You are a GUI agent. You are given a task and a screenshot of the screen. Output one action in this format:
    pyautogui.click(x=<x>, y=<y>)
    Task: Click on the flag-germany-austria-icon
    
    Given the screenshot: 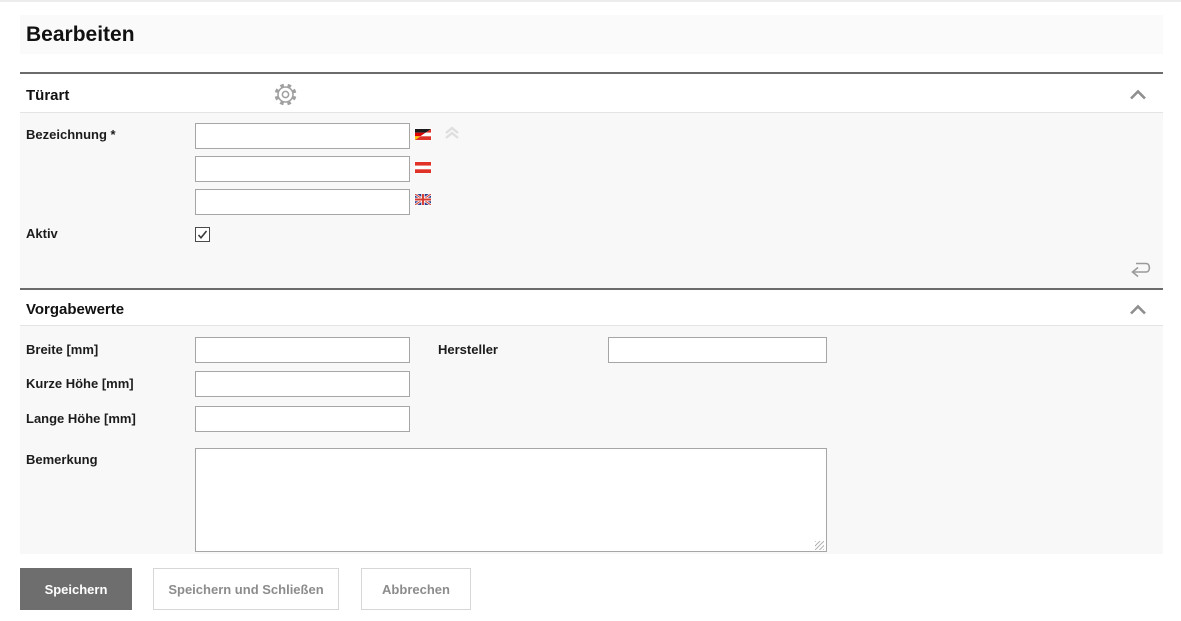 What is the action you would take?
    pyautogui.click(x=423, y=134)
    